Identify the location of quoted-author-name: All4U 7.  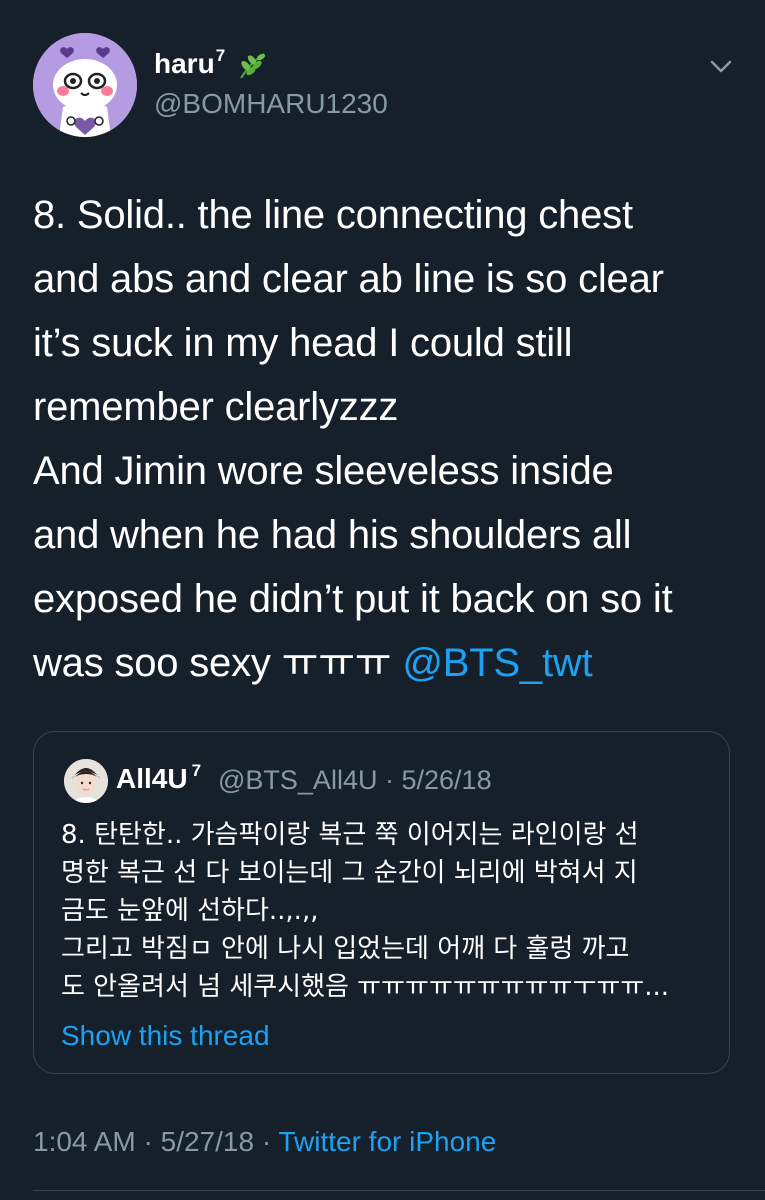
(159, 778).